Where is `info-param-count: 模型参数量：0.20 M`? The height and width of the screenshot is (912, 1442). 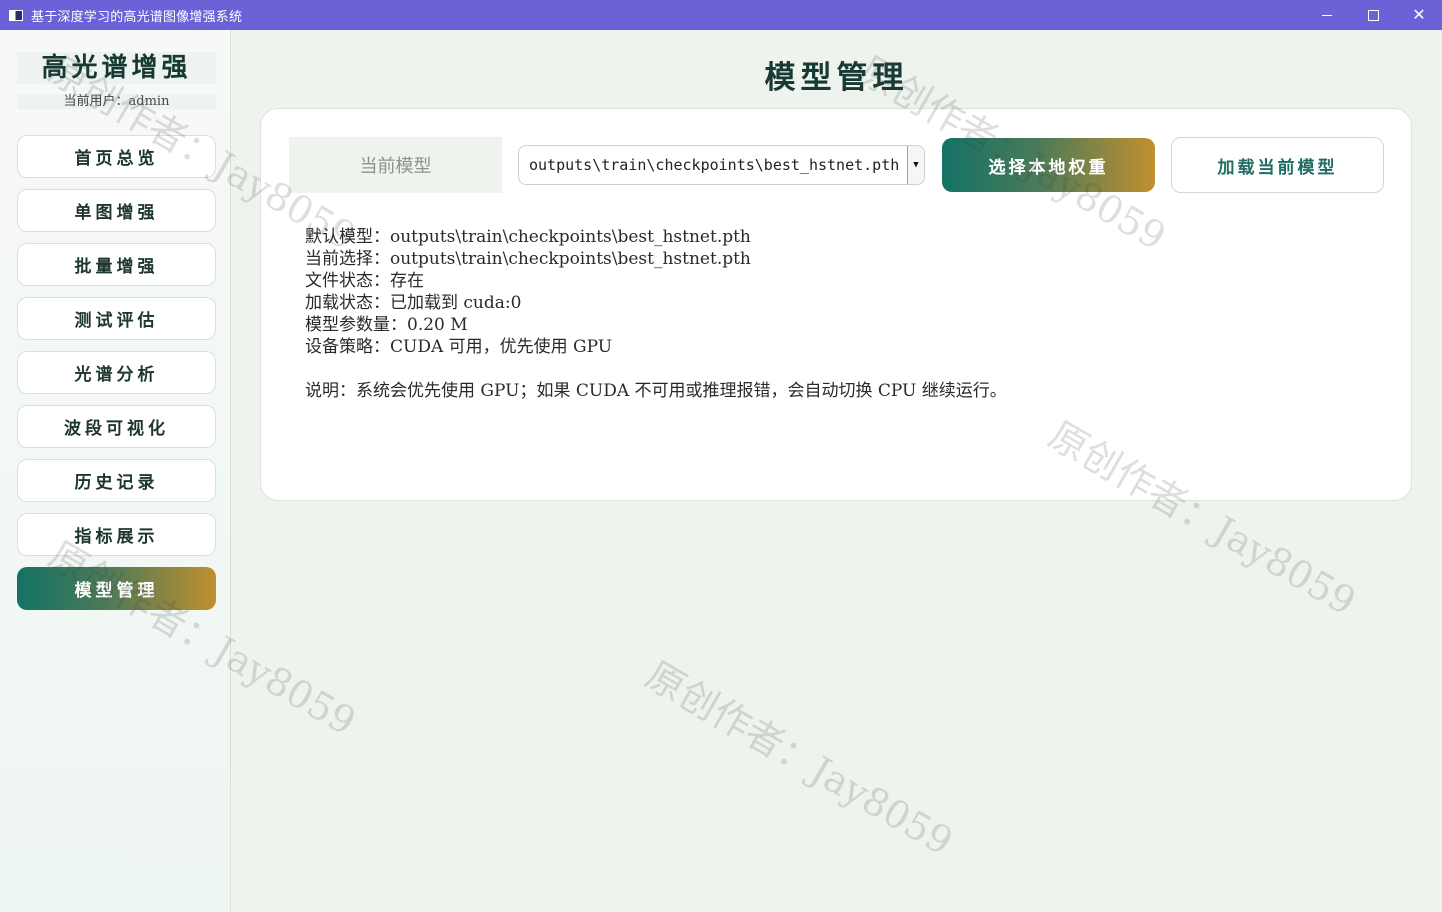
info-param-count: 模型参数量：0.20 M is located at coordinates (386, 325).